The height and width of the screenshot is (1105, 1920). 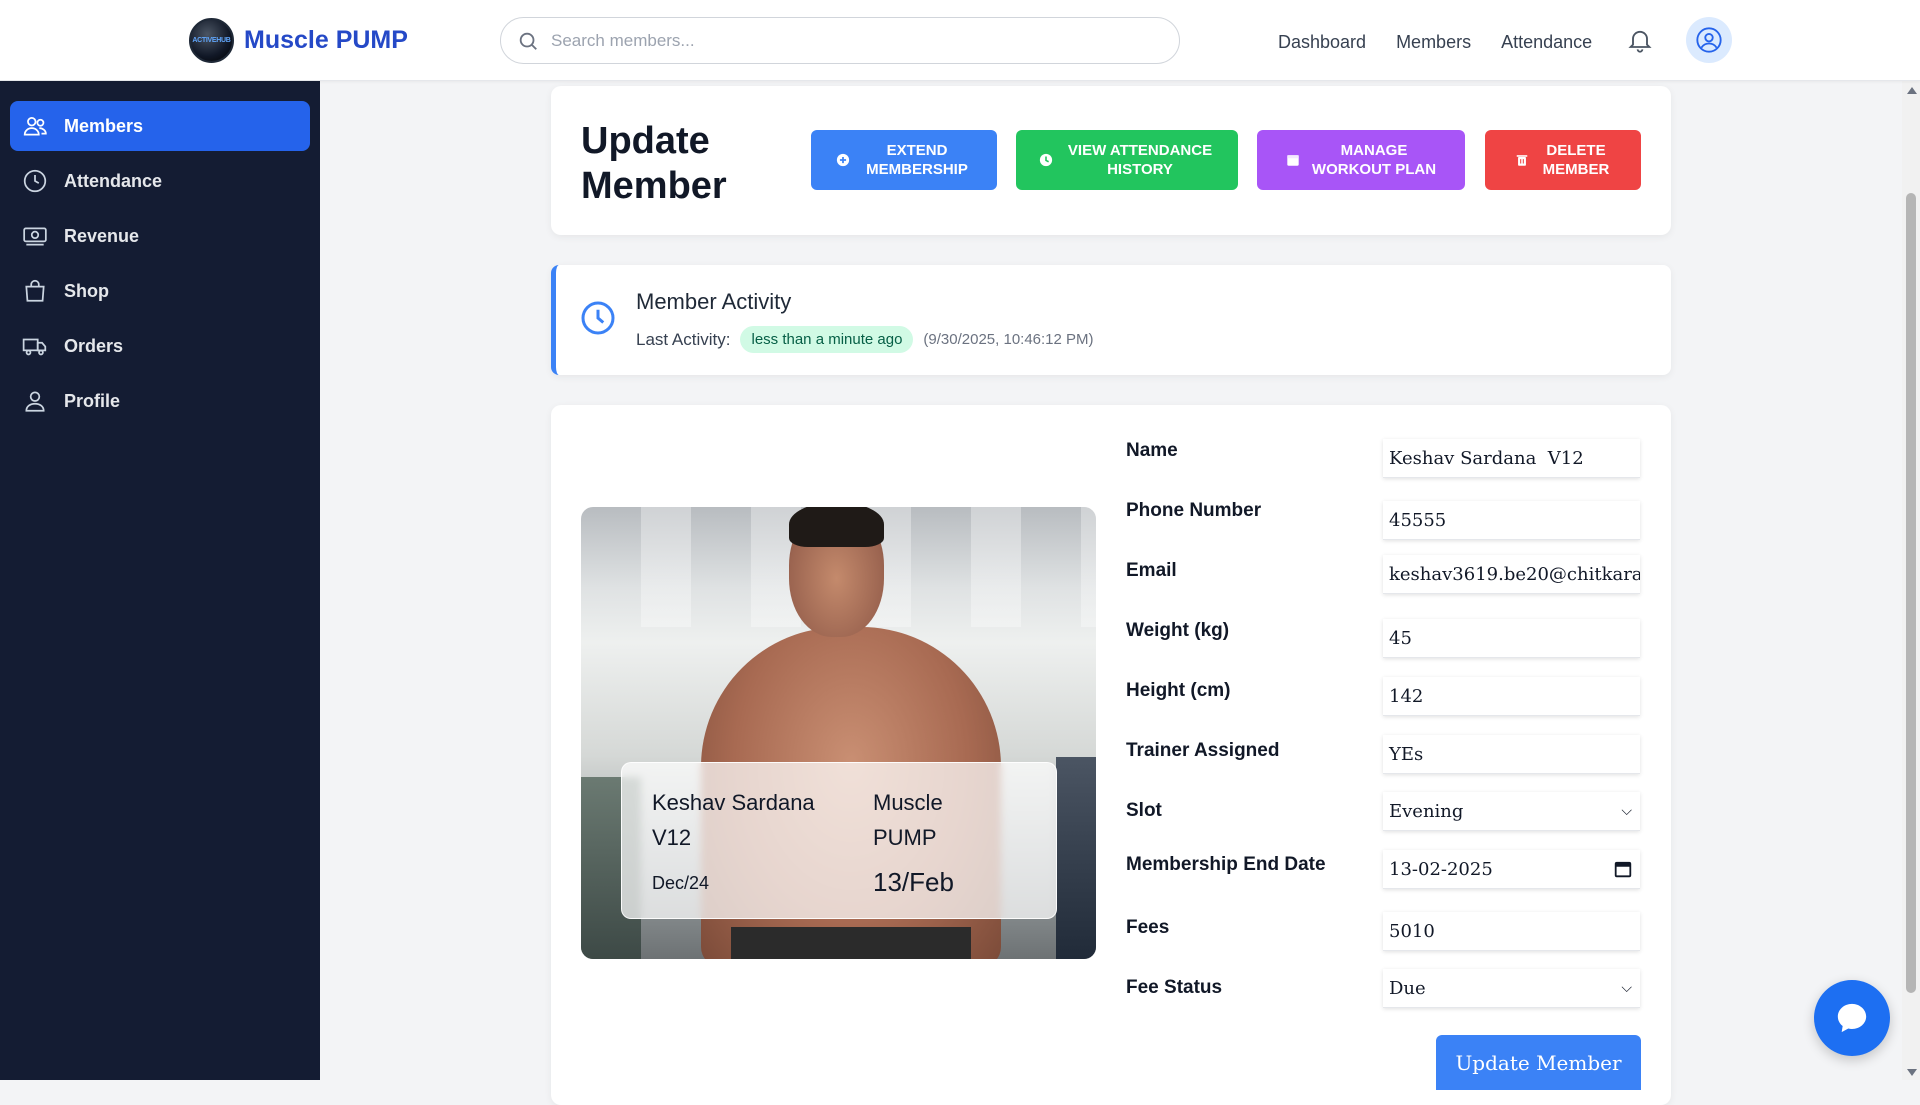 What do you see at coordinates (1511, 811) in the screenshot?
I see `slot-select: Evening ⌵` at bounding box center [1511, 811].